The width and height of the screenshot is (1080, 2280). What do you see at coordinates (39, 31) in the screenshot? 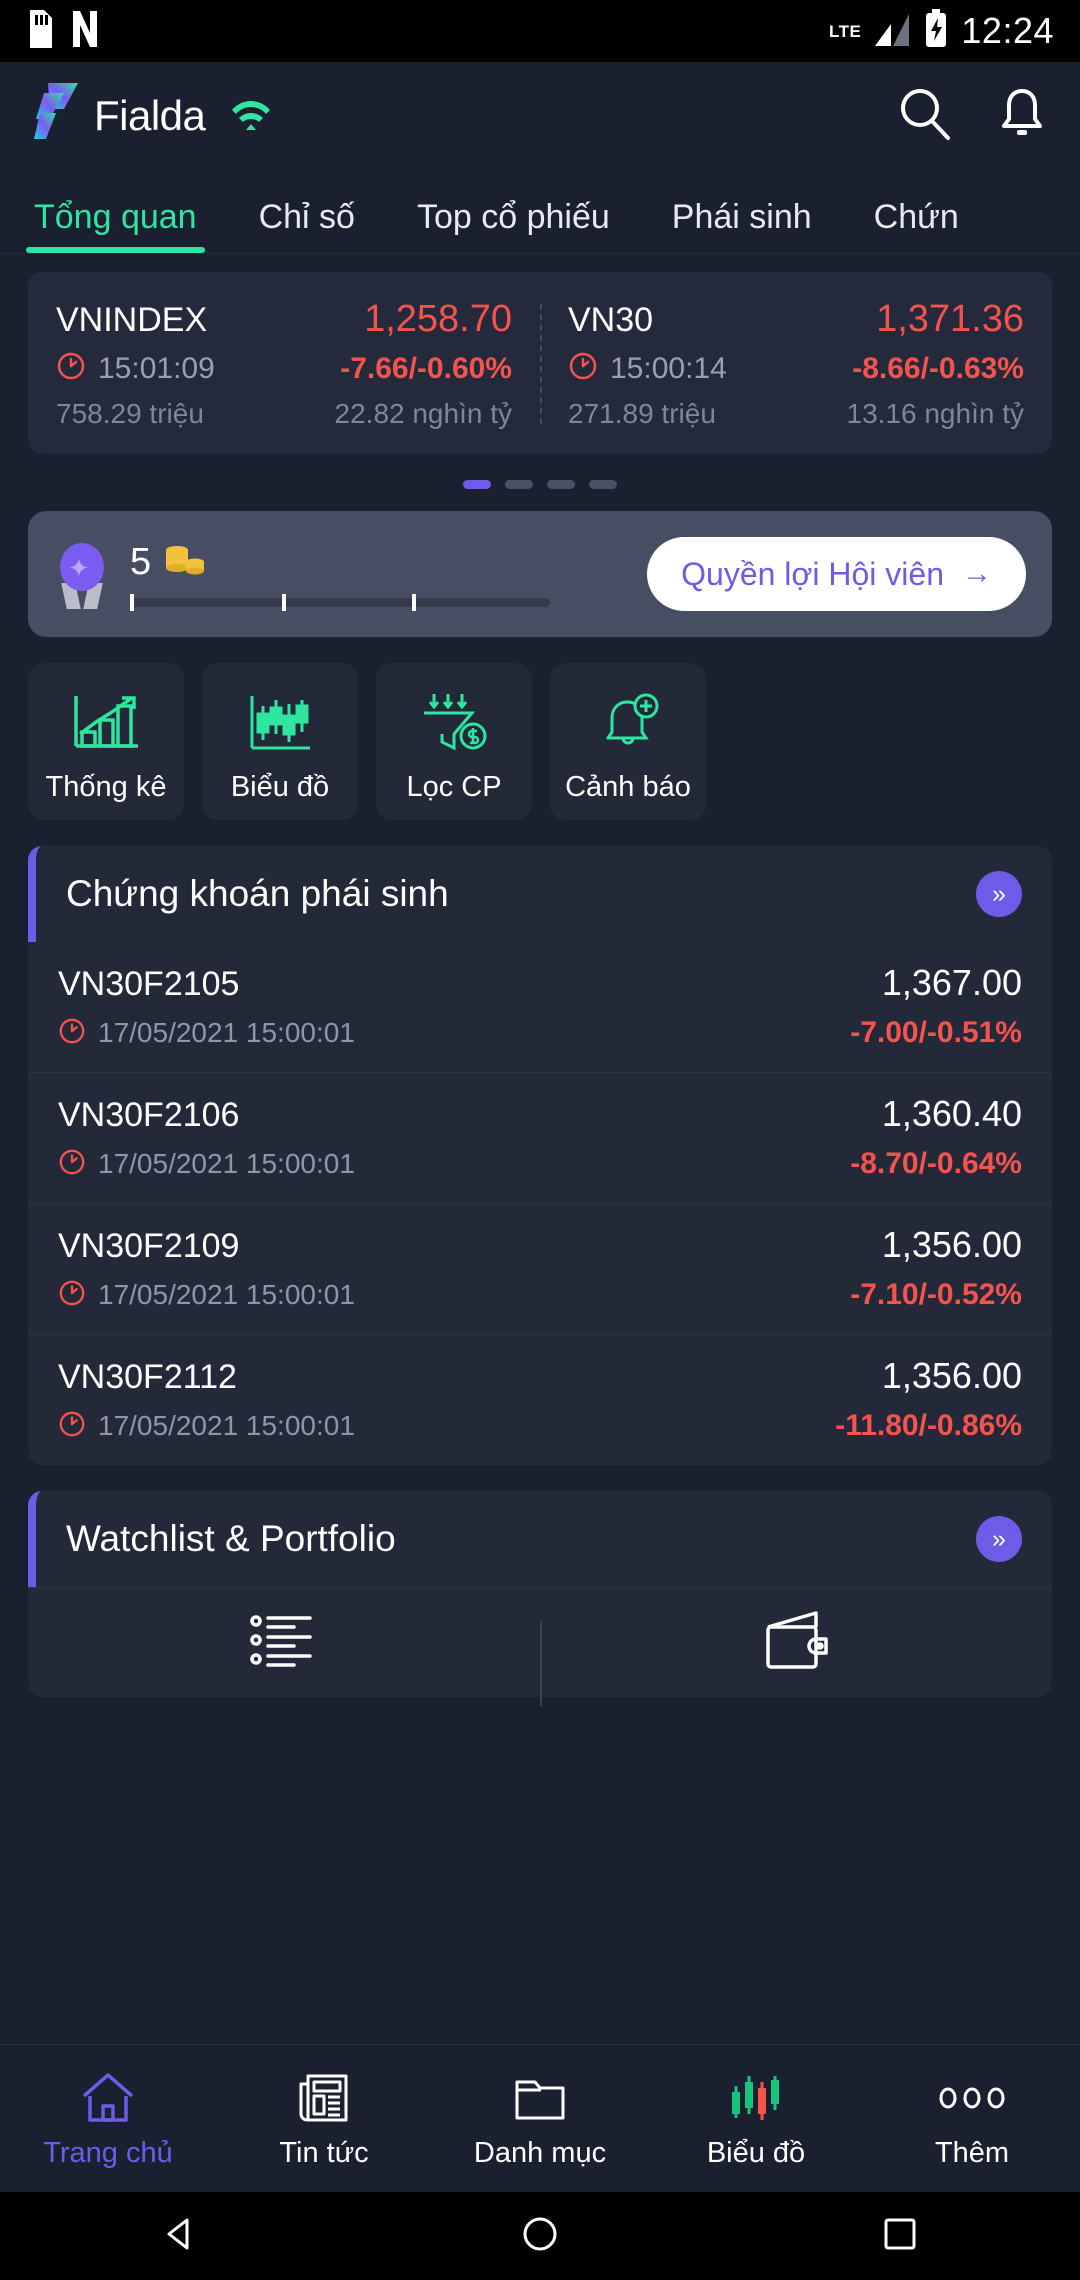
I see `sim-card-icon` at bounding box center [39, 31].